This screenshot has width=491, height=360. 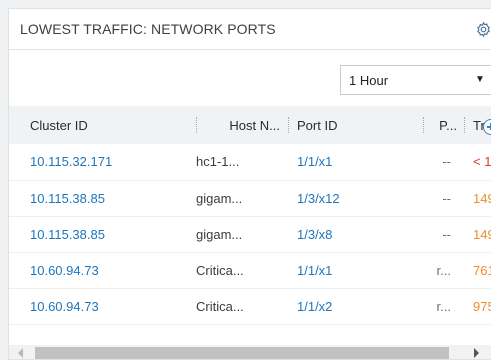 What do you see at coordinates (242, 353) in the screenshot?
I see `scrollbar-thumb` at bounding box center [242, 353].